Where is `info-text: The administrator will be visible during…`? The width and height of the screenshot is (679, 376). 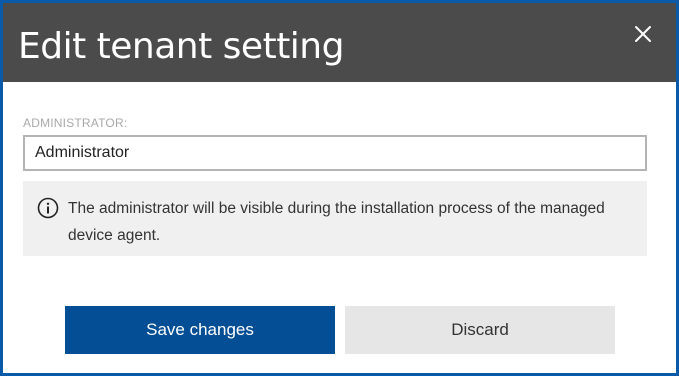 info-text: The administrator will be visible during… is located at coordinates (336, 222).